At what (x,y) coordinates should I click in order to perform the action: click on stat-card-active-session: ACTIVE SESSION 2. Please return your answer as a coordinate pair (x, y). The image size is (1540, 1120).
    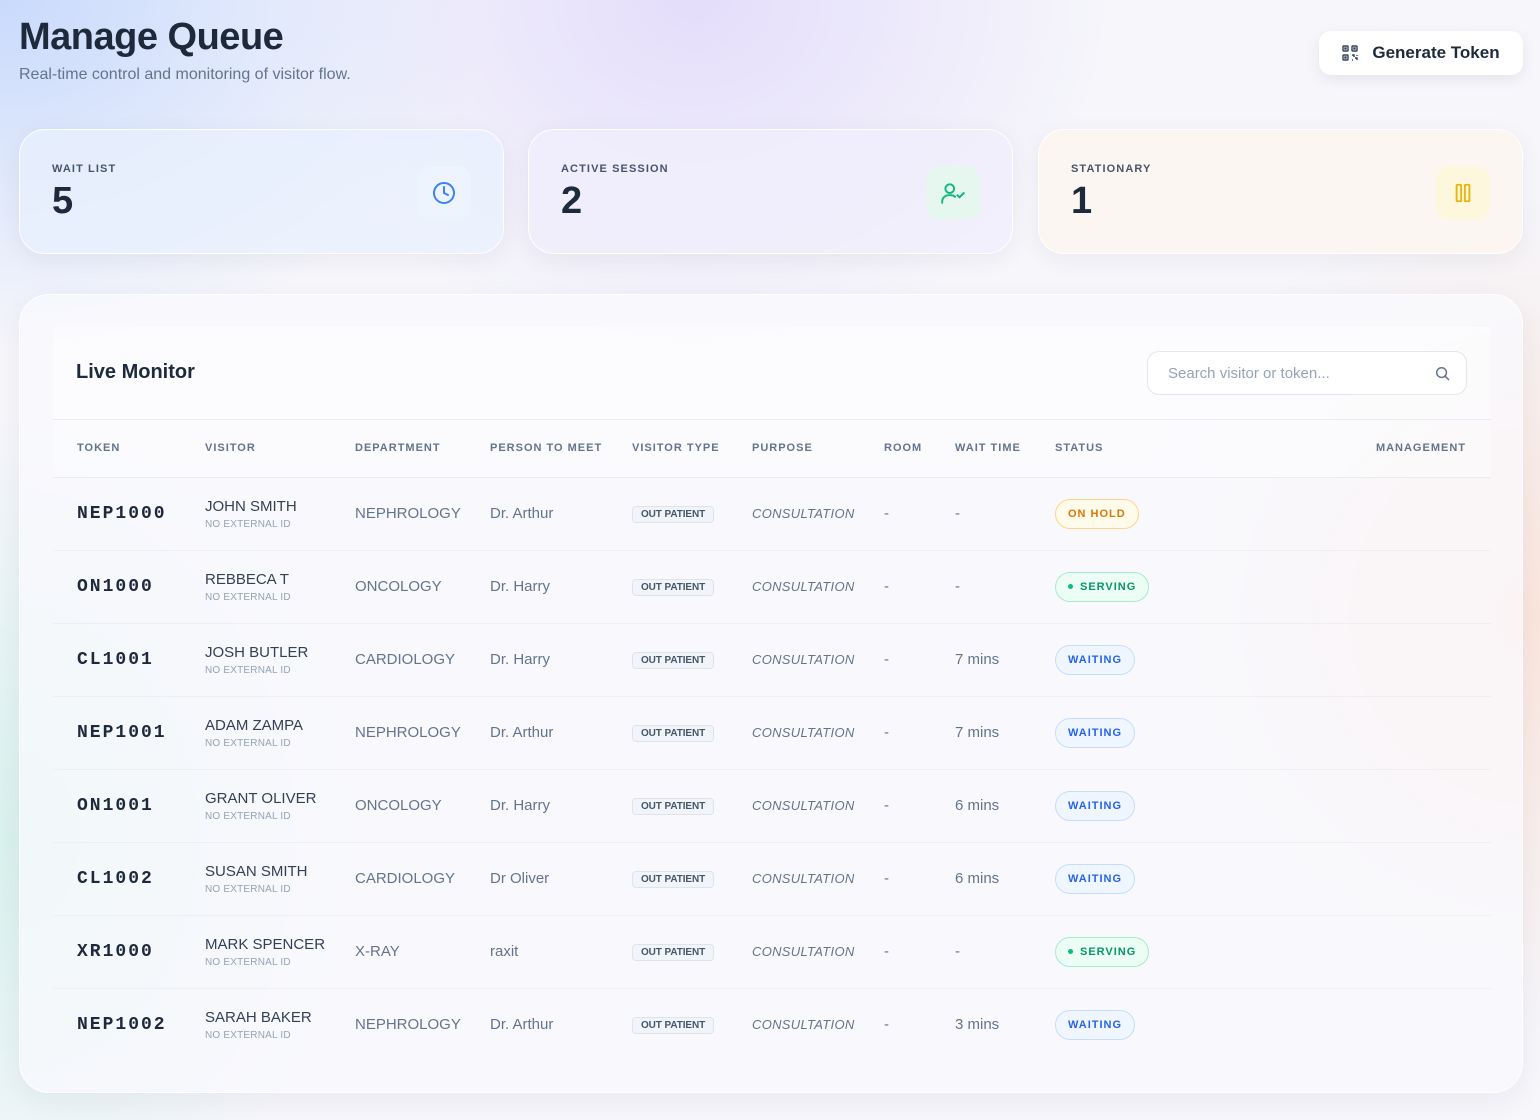
    Looking at the image, I should click on (770, 191).